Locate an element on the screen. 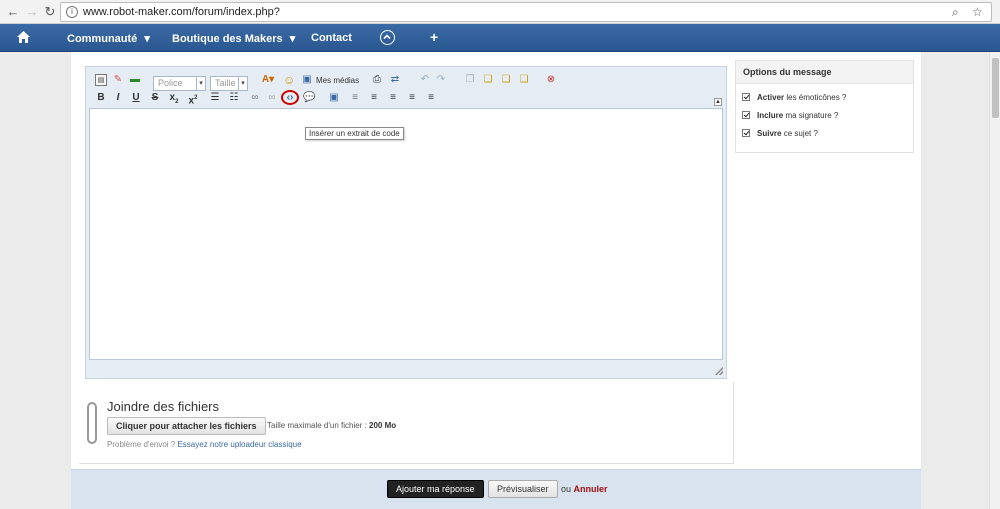  option-follow: Suivre ce sujet ? is located at coordinates (780, 133).